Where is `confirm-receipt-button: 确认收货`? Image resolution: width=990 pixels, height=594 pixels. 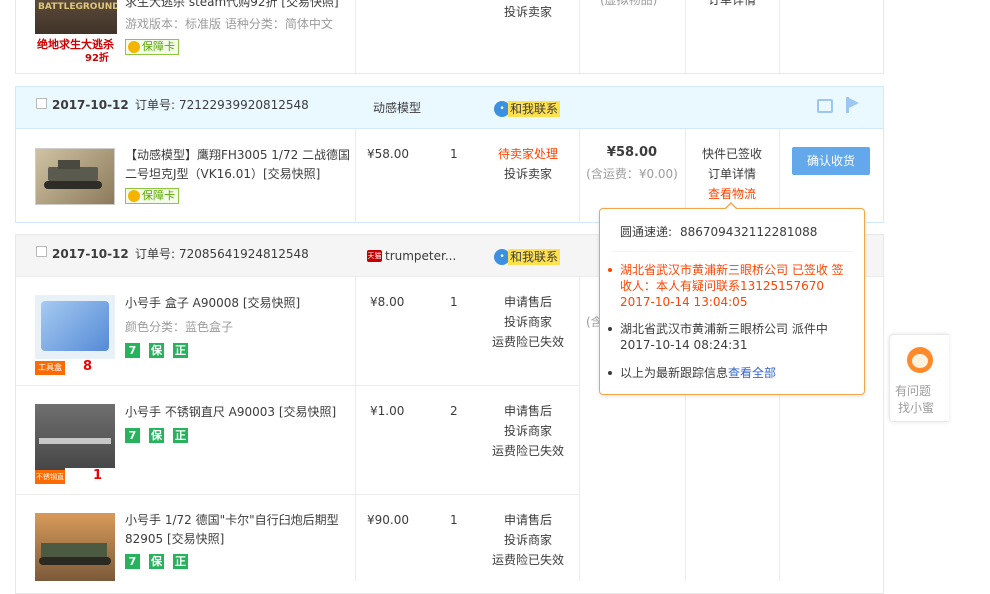 confirm-receipt-button: 确认收货 is located at coordinates (831, 161).